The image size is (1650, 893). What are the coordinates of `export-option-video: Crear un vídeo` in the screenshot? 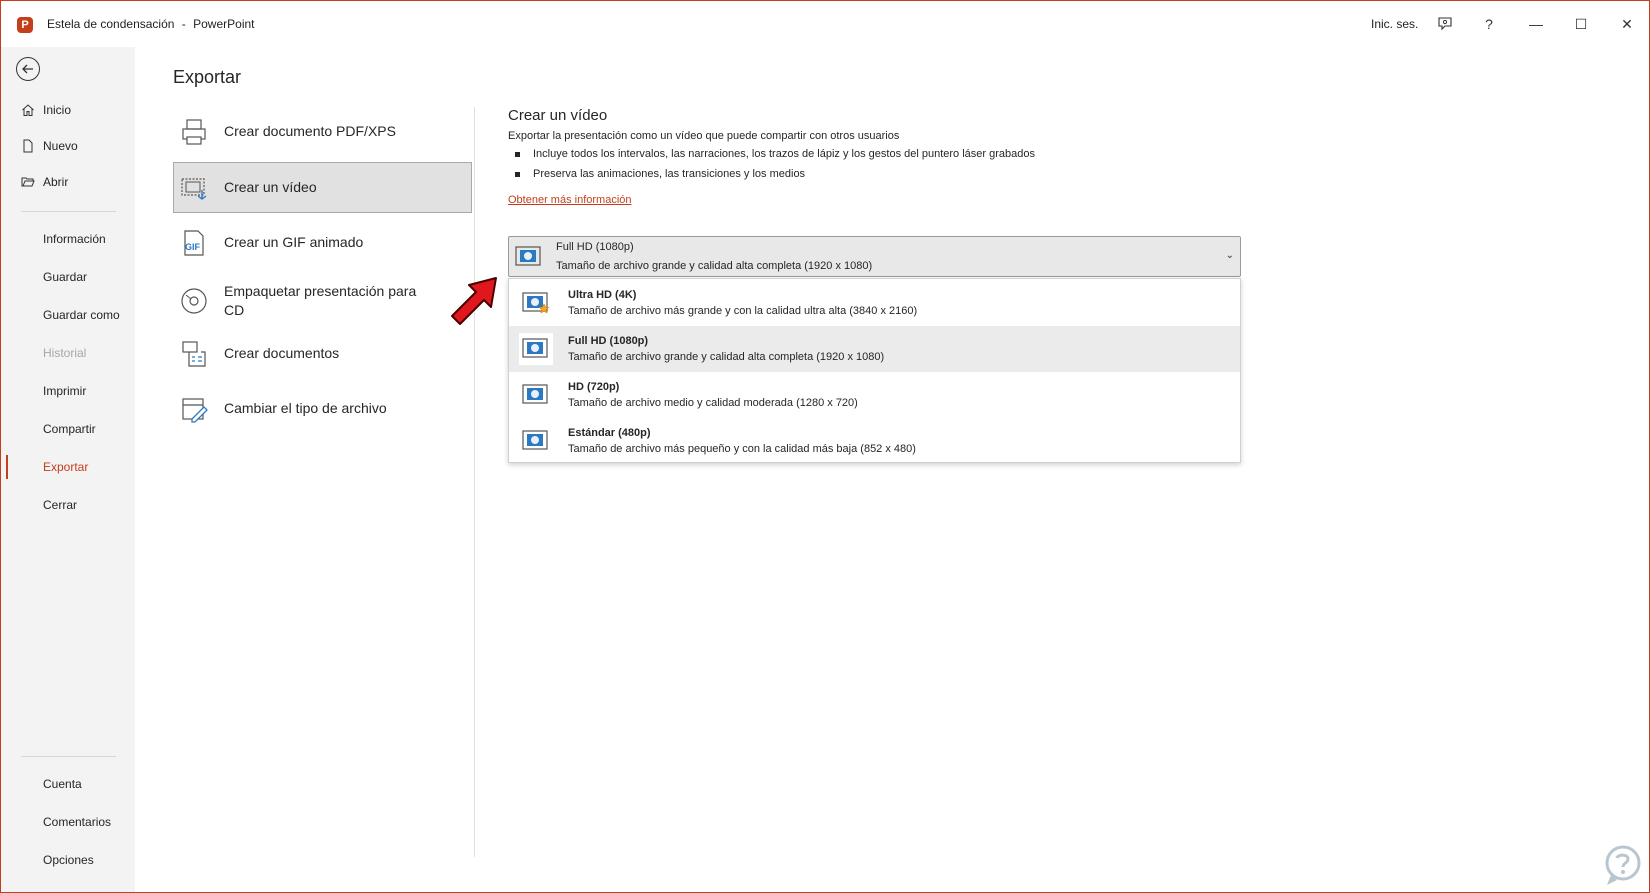 It's located at (322, 187).